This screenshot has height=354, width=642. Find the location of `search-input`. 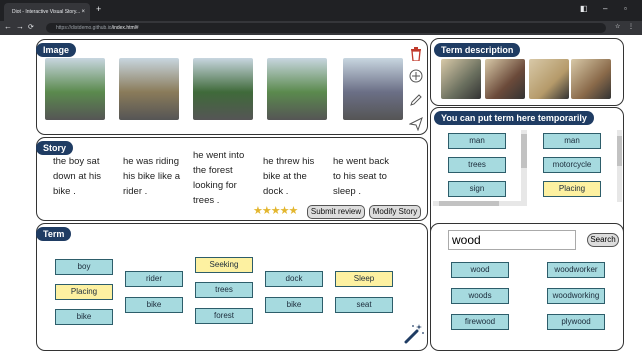

search-input is located at coordinates (512, 240).